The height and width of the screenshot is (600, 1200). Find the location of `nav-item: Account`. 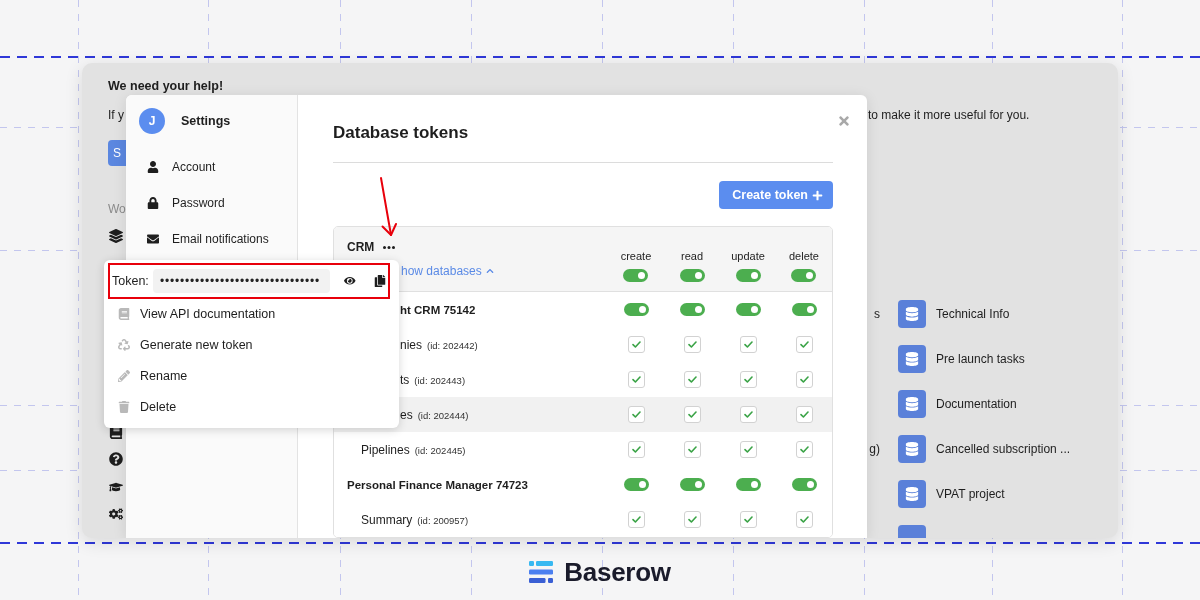

nav-item: Account is located at coordinates (177, 167).